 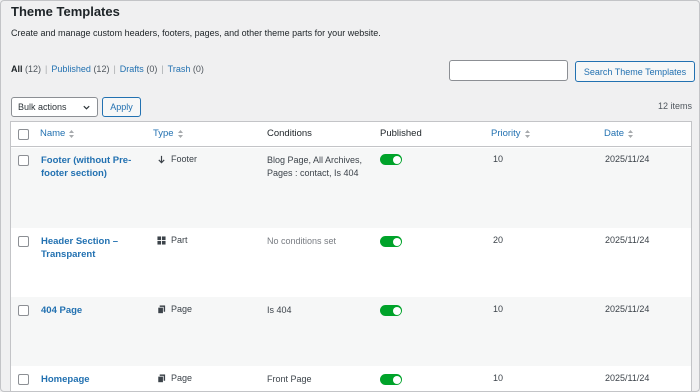 What do you see at coordinates (511, 133) in the screenshot?
I see `column-priority: Priority` at bounding box center [511, 133].